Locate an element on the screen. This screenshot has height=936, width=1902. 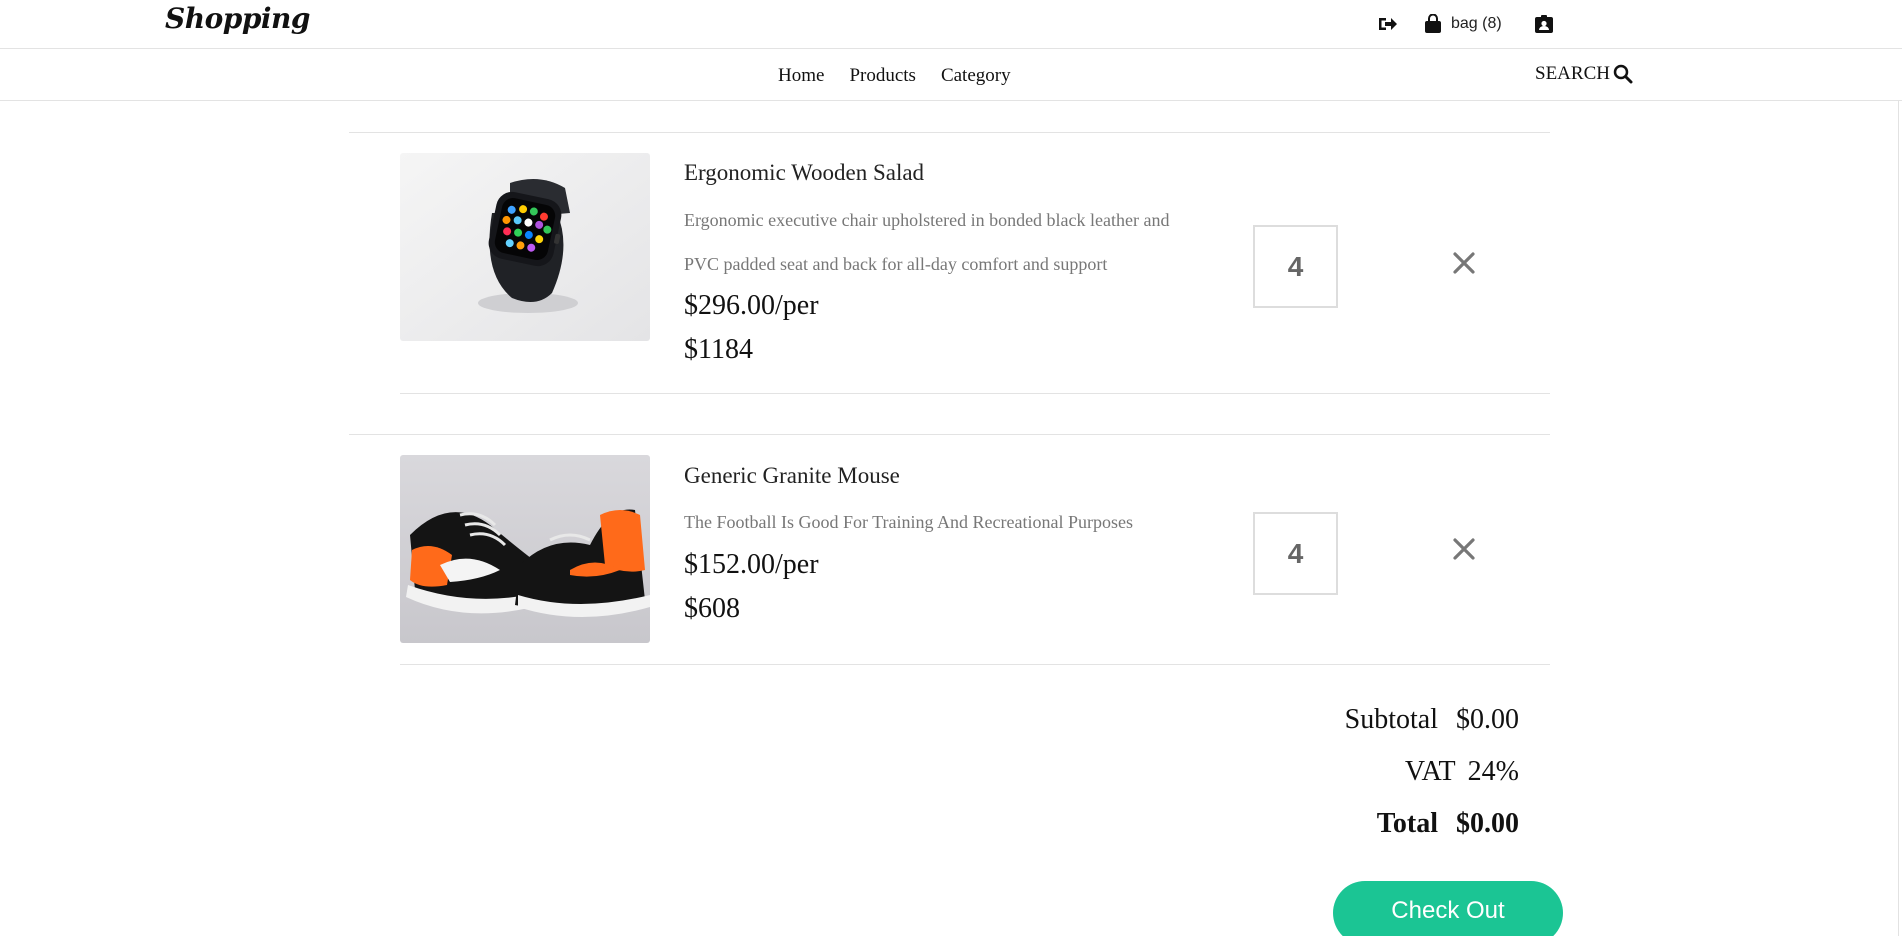
search-button: SEARCH is located at coordinates (1584, 74).